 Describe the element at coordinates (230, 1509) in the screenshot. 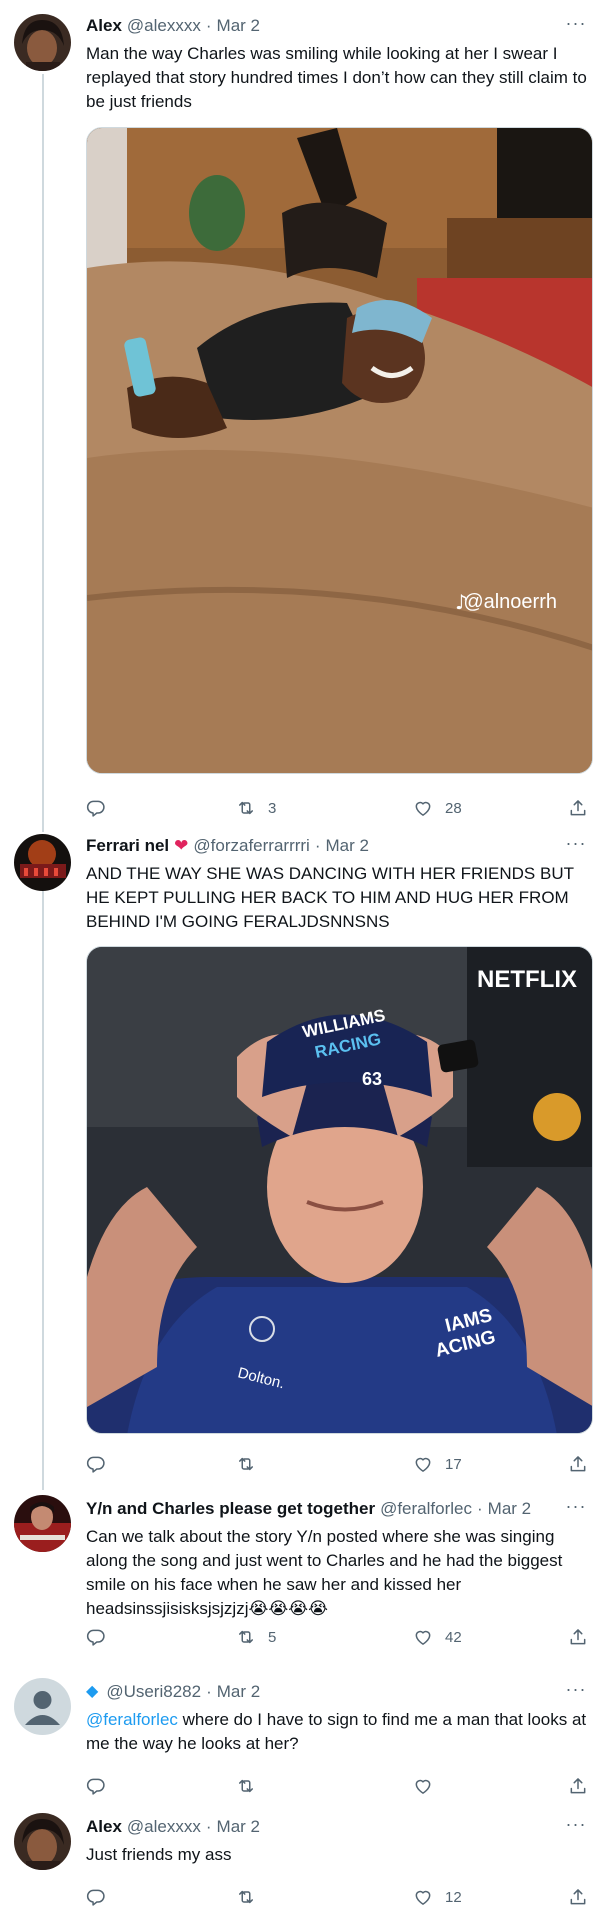

I see `display-name: Y/n and Charles please get together` at that location.